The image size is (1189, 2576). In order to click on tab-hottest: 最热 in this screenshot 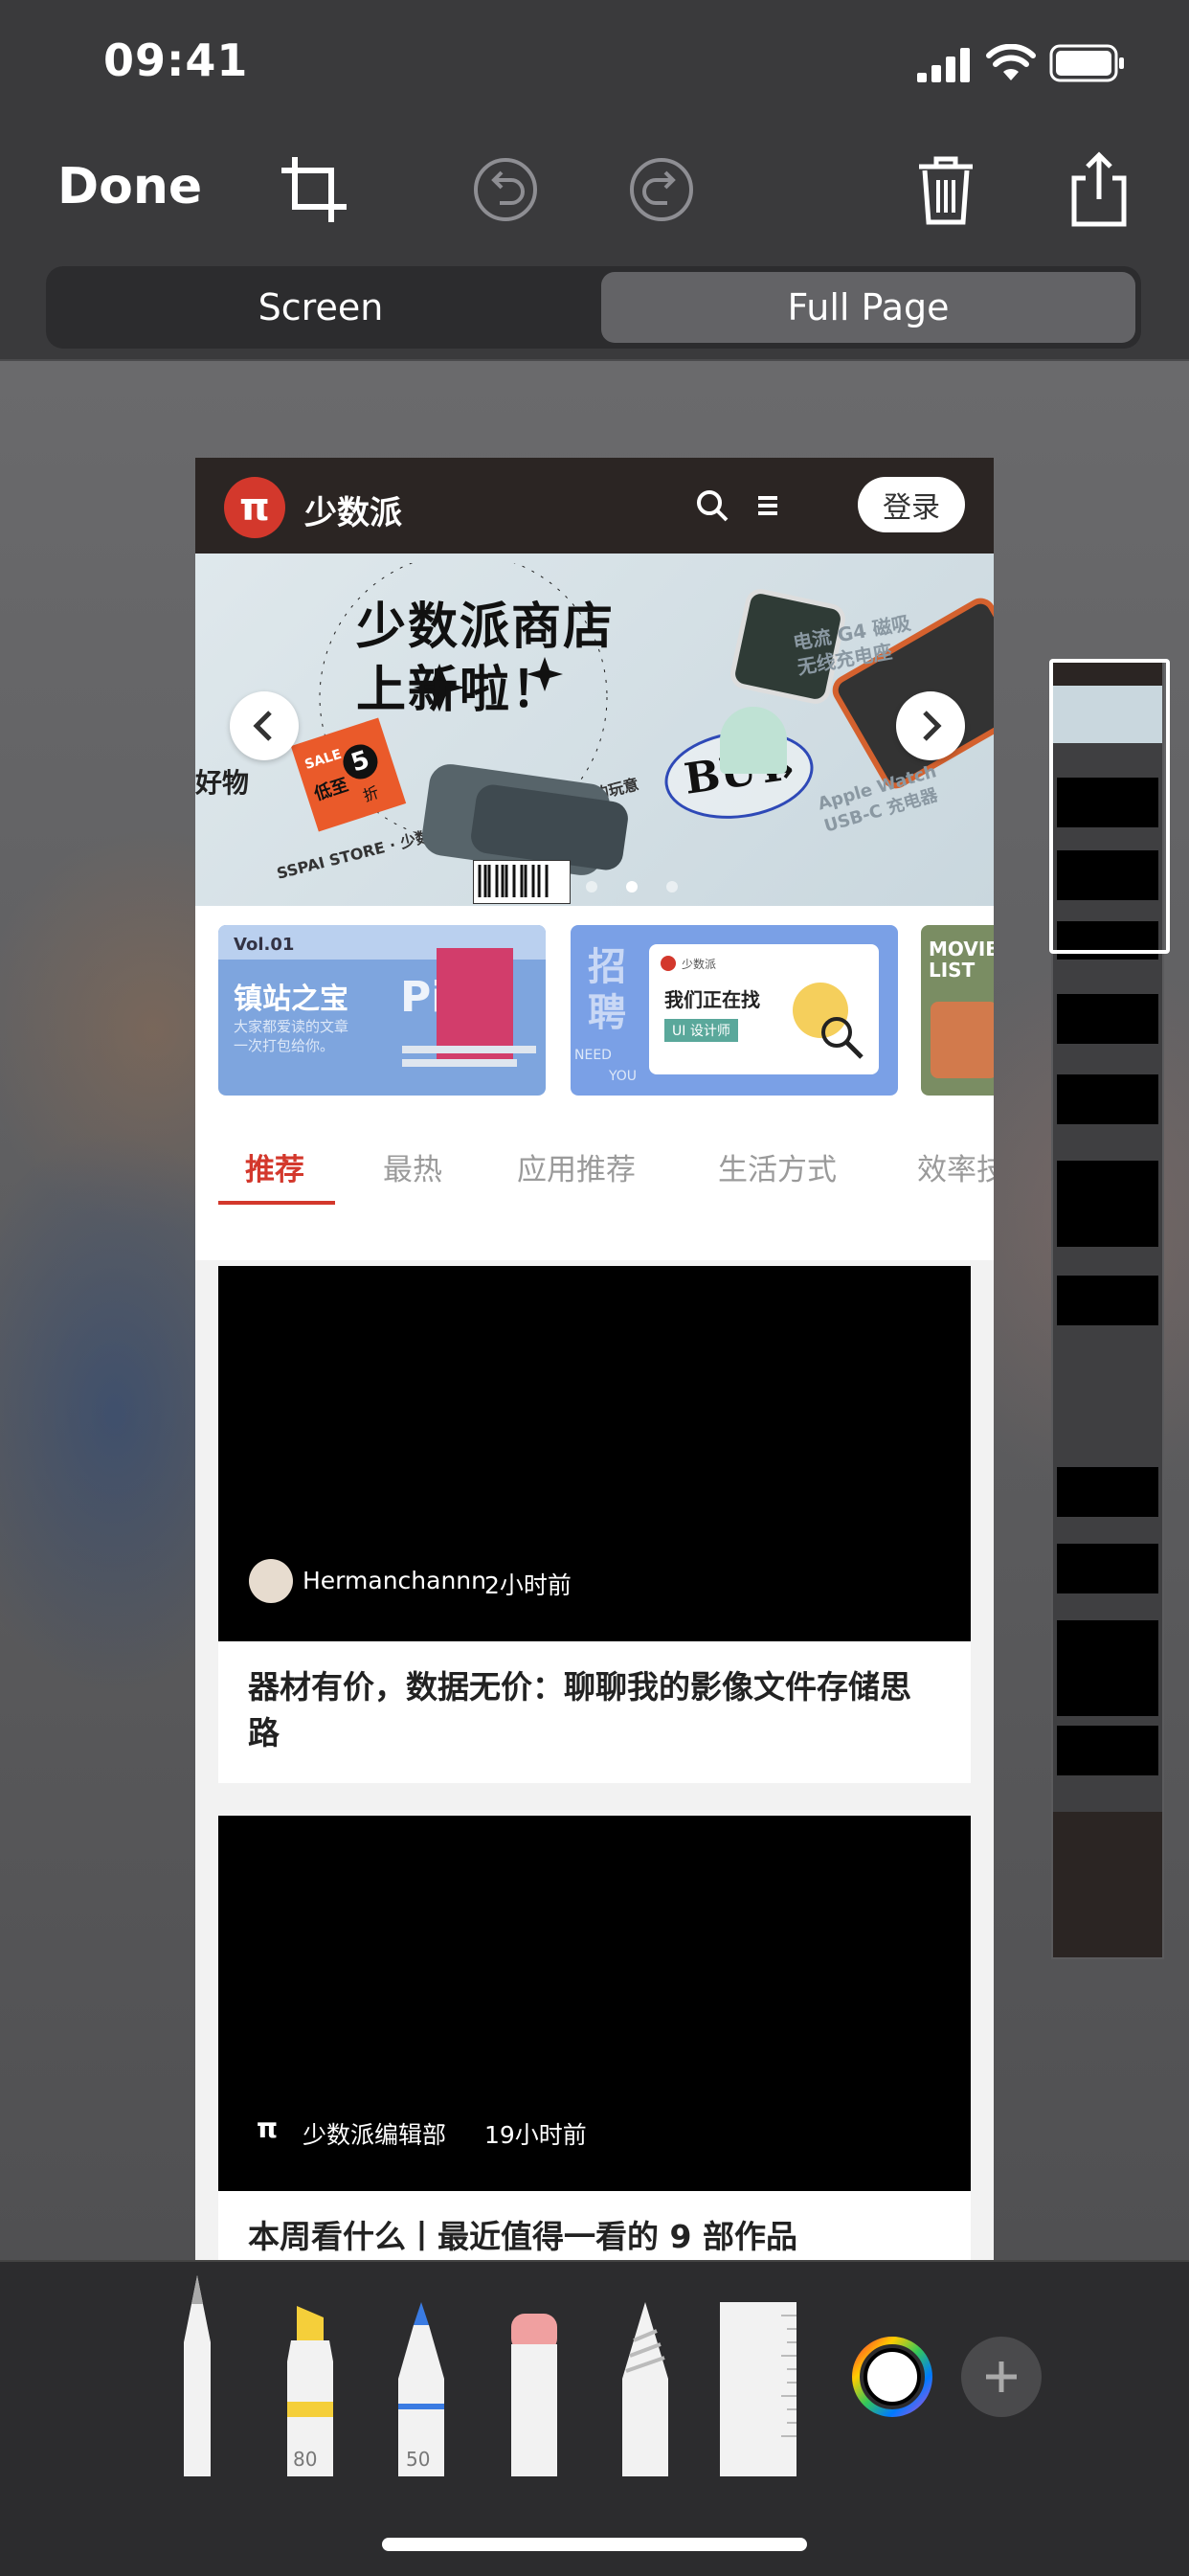, I will do `click(412, 1166)`.